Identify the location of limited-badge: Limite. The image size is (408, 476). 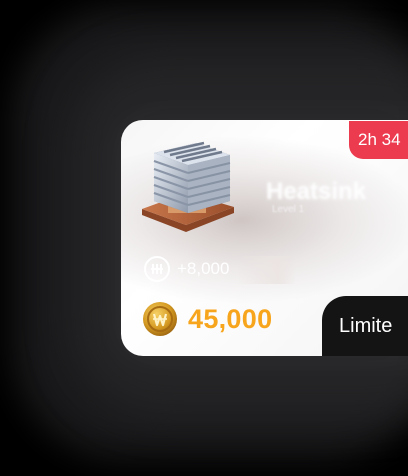
(365, 326).